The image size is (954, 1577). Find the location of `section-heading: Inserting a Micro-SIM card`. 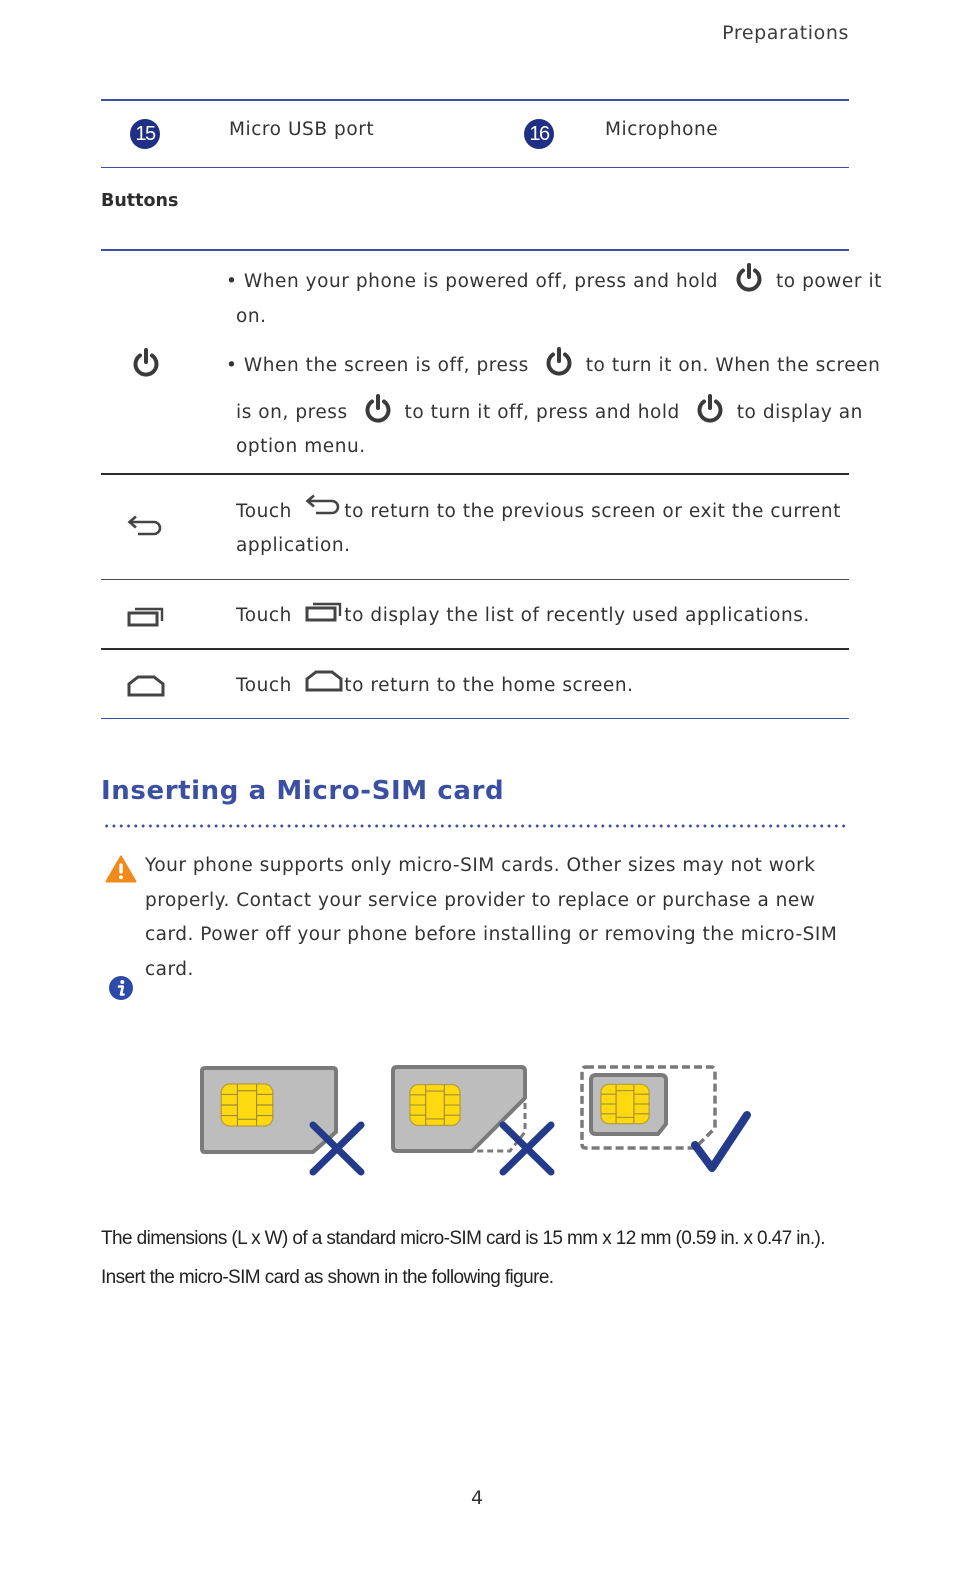

section-heading: Inserting a Micro-SIM card is located at coordinates (303, 791).